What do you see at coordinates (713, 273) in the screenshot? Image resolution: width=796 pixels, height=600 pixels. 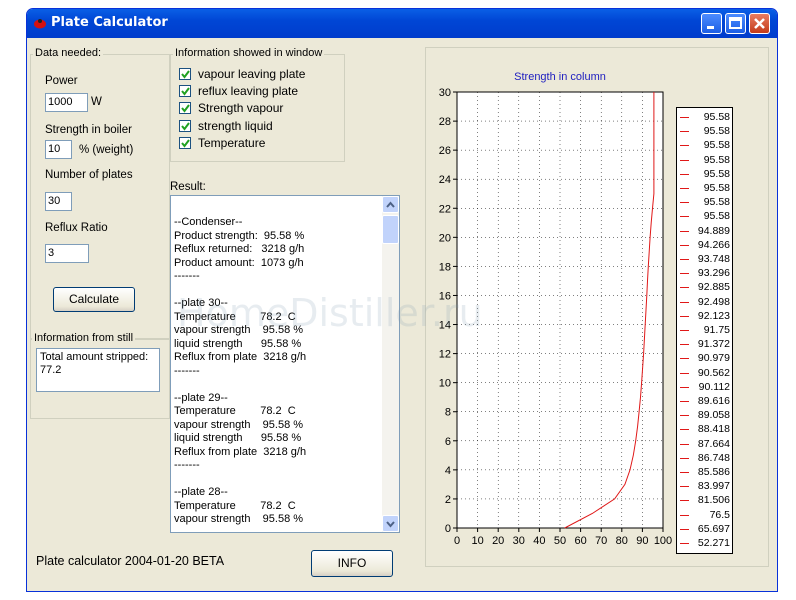 I see `legend-value: 93.296` at bounding box center [713, 273].